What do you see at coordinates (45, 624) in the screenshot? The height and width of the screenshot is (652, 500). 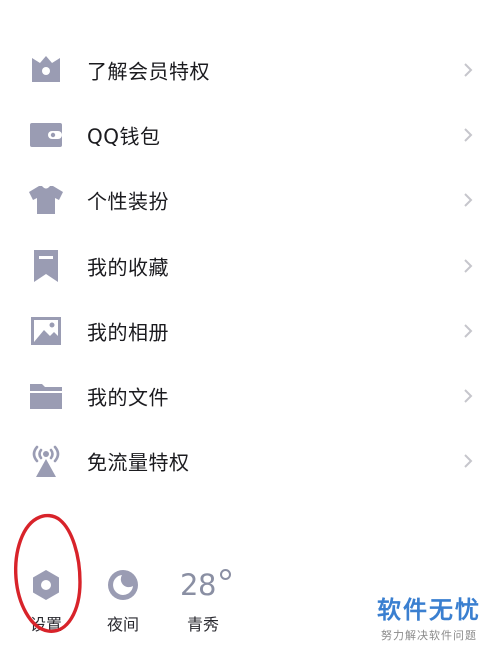 I see `settings-label: 设置` at bounding box center [45, 624].